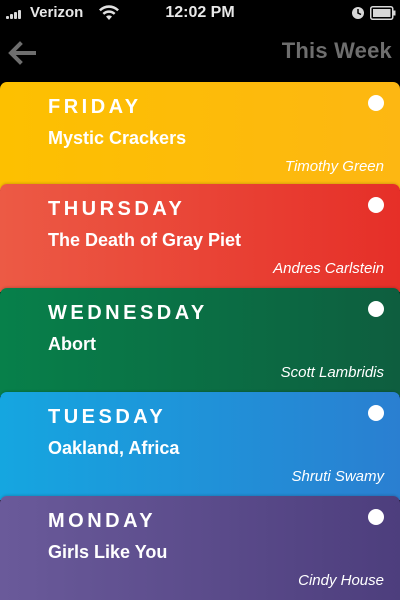 This screenshot has width=400, height=600. I want to click on alarm-icon, so click(358, 13).